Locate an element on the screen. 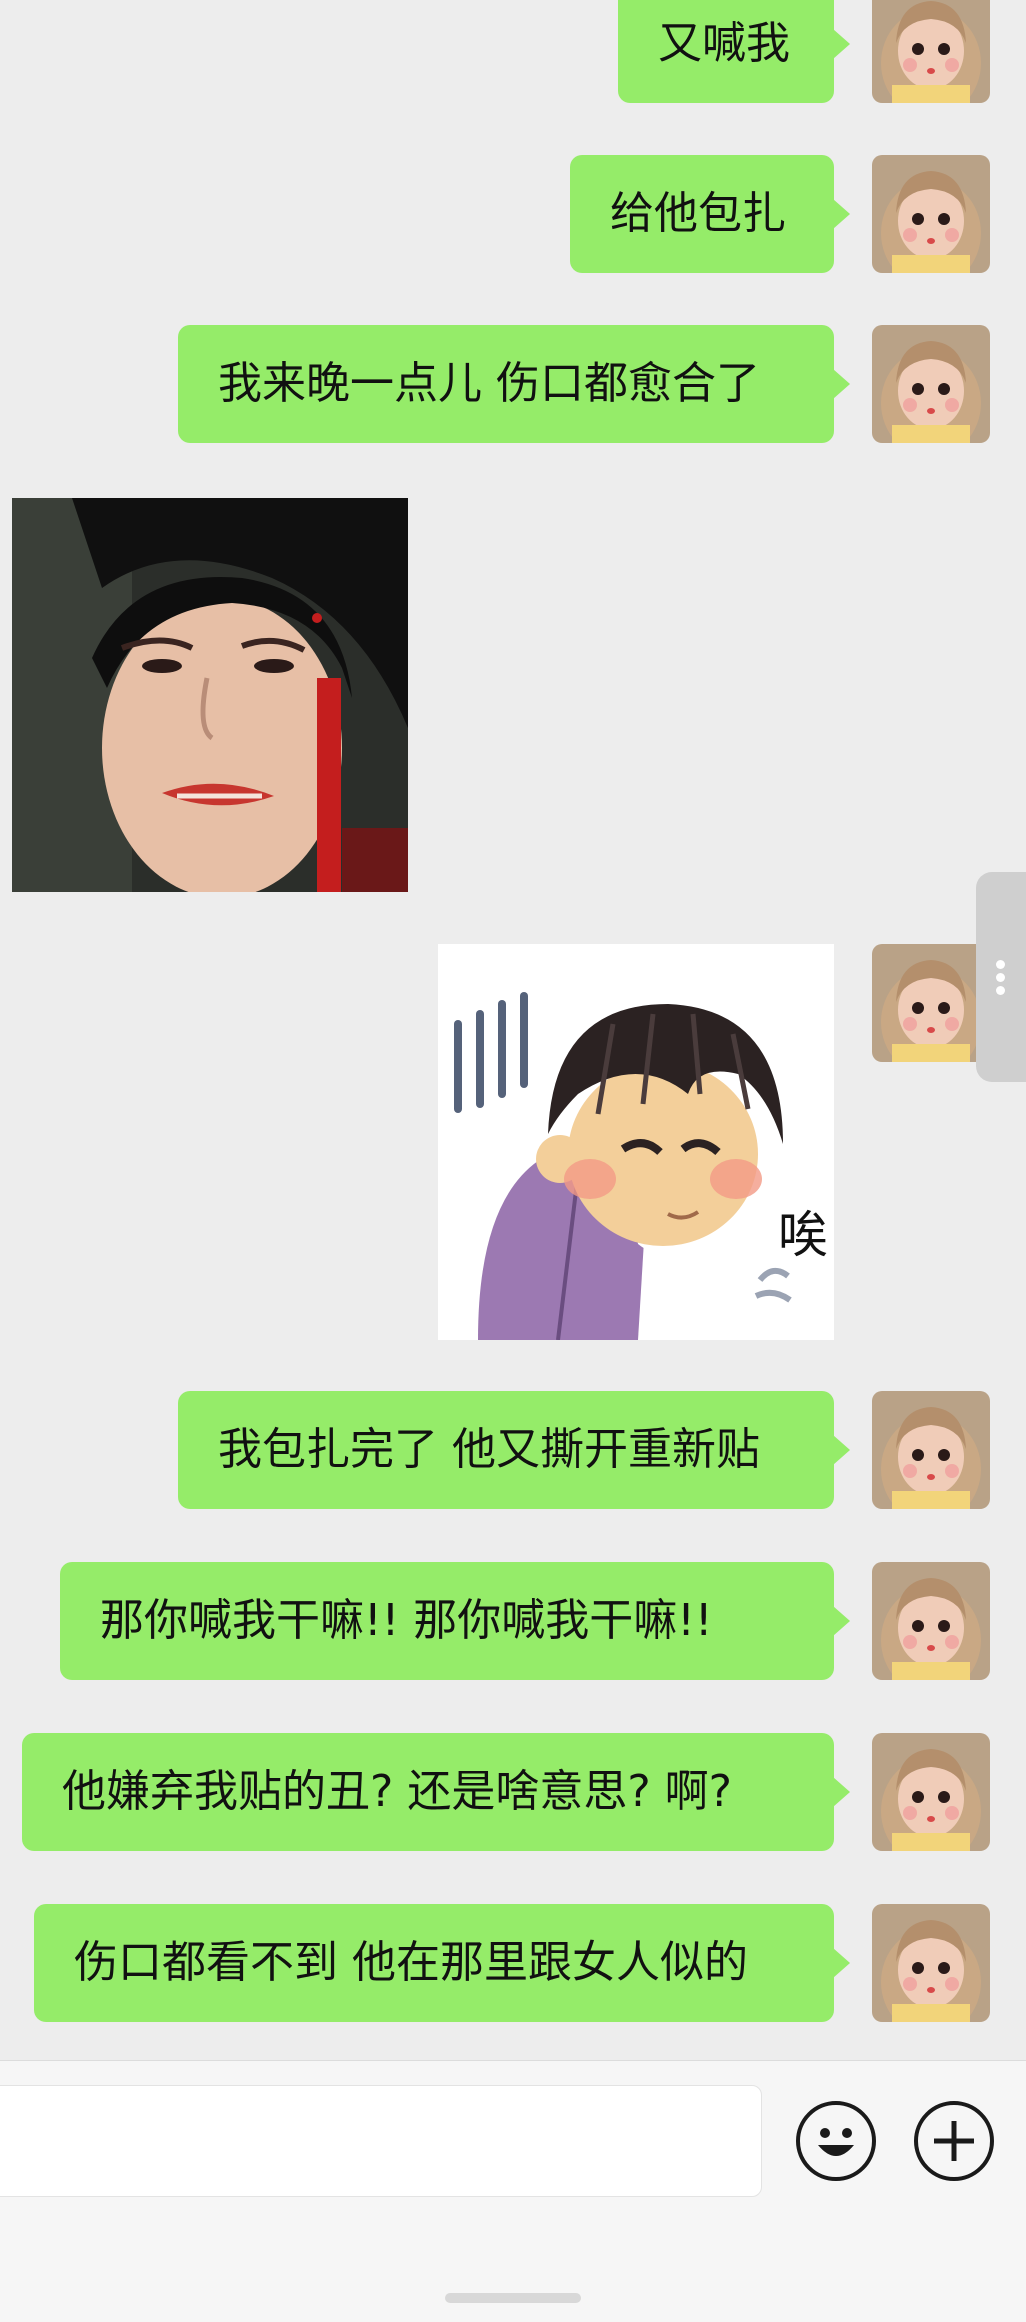  floating-side-handle is located at coordinates (1001, 977).